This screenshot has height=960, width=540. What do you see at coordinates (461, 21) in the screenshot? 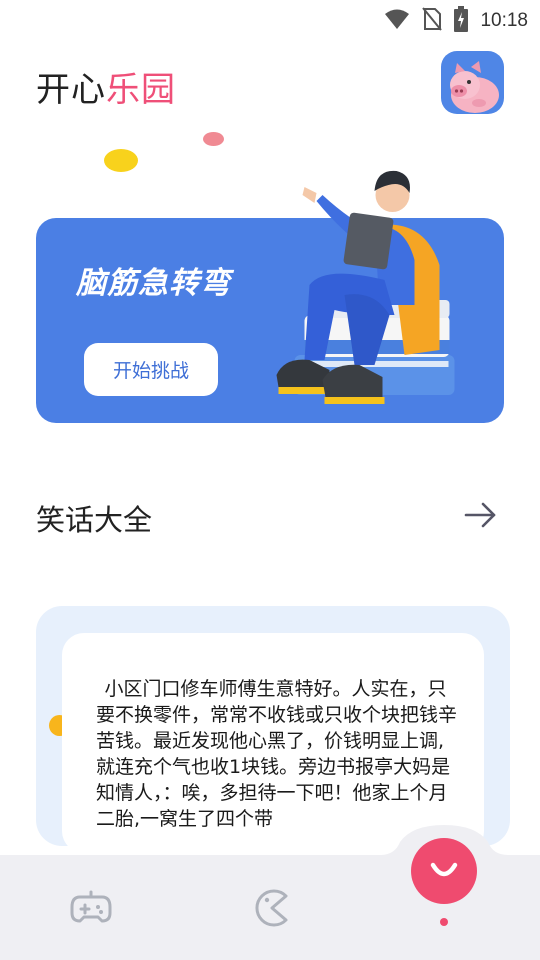
I see `battery-charging-icon` at bounding box center [461, 21].